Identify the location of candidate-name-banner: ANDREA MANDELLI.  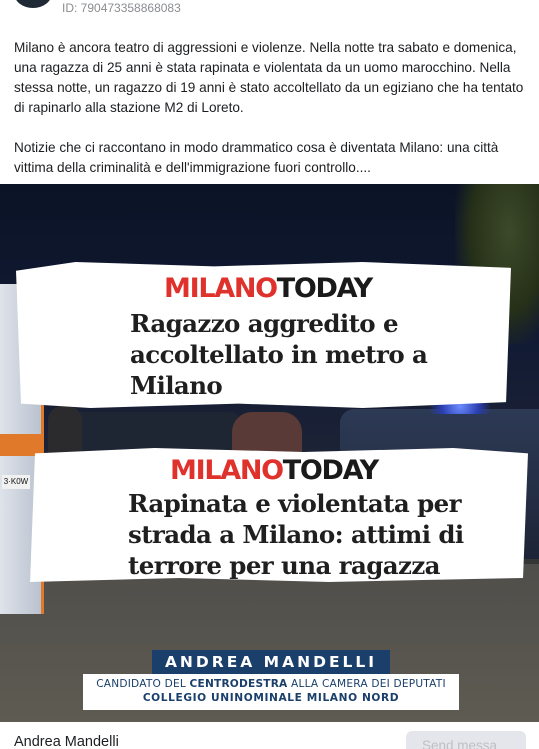
(271, 662).